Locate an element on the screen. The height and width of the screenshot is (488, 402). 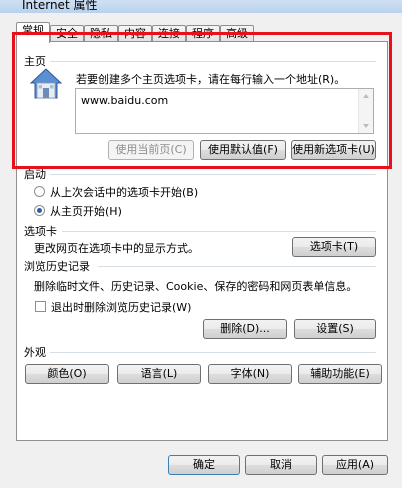
history-section-divider is located at coordinates (237, 266).